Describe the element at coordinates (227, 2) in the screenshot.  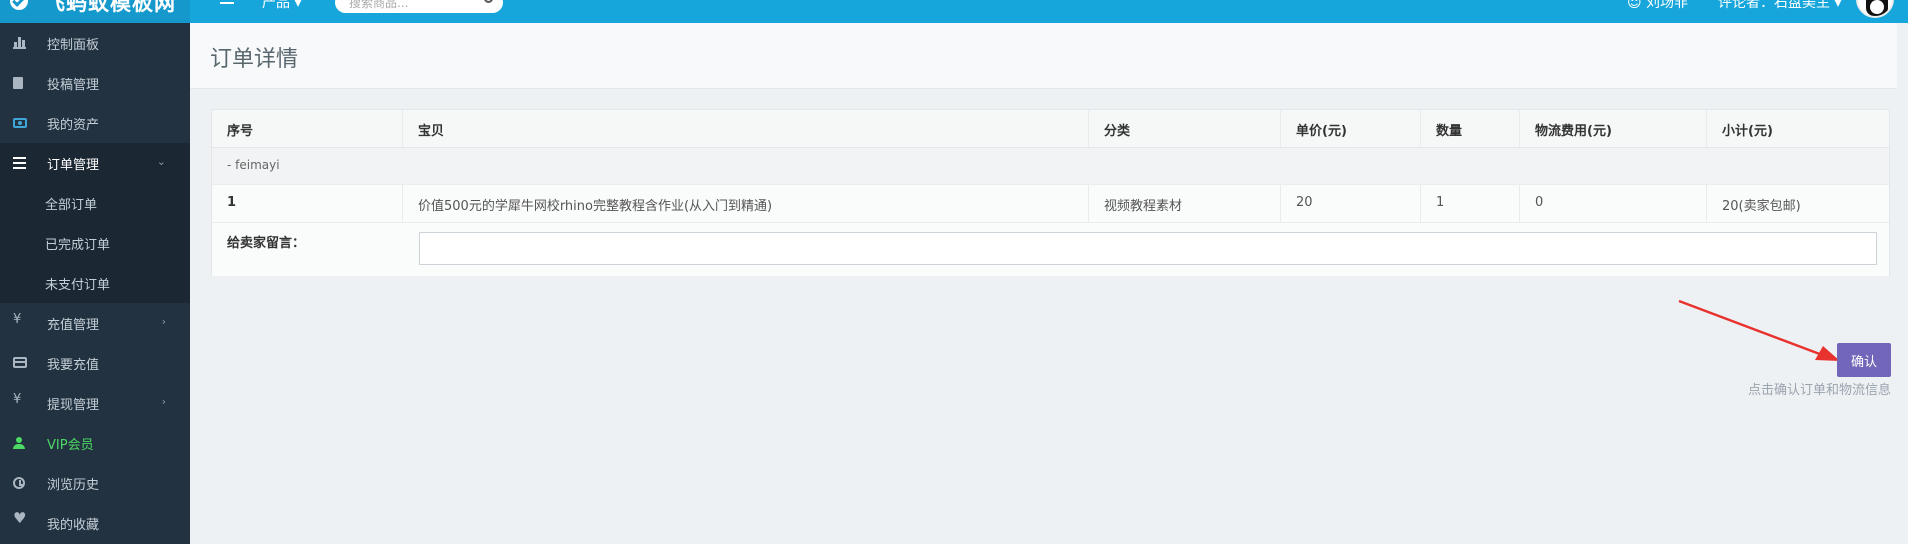
I see `menu-icon` at that location.